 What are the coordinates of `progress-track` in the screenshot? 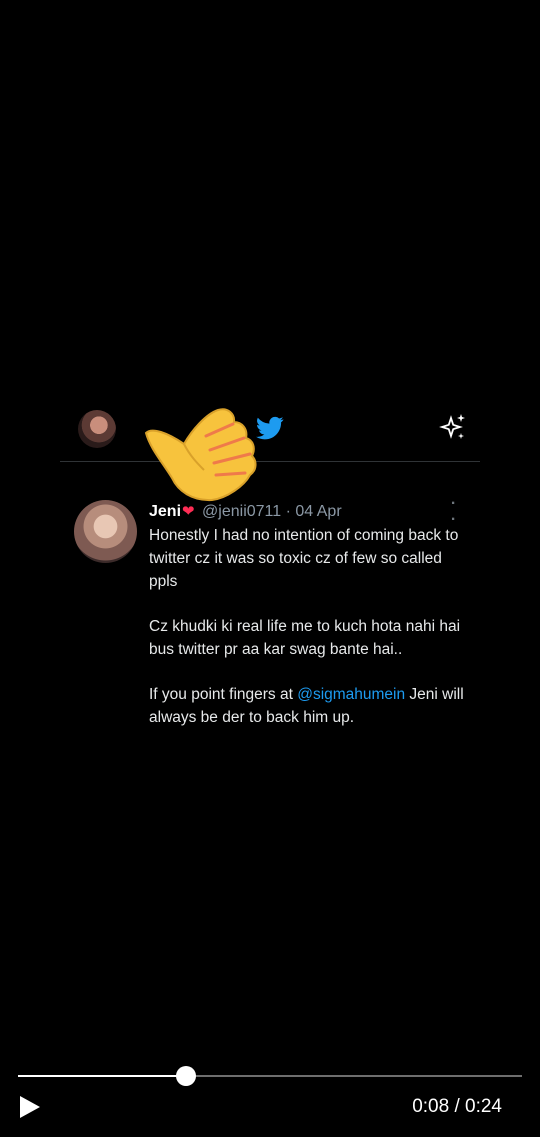 It's located at (270, 1076).